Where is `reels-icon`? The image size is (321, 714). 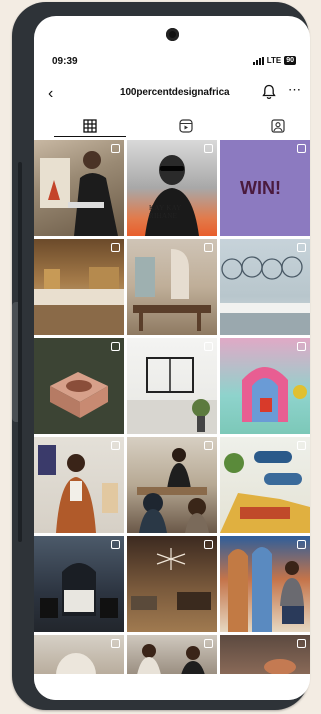
reels-icon is located at coordinates (186, 126).